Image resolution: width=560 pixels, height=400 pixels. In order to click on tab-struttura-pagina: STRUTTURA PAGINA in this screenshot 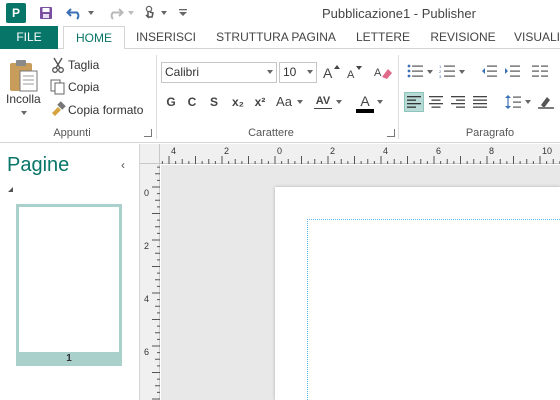, I will do `click(276, 37)`.